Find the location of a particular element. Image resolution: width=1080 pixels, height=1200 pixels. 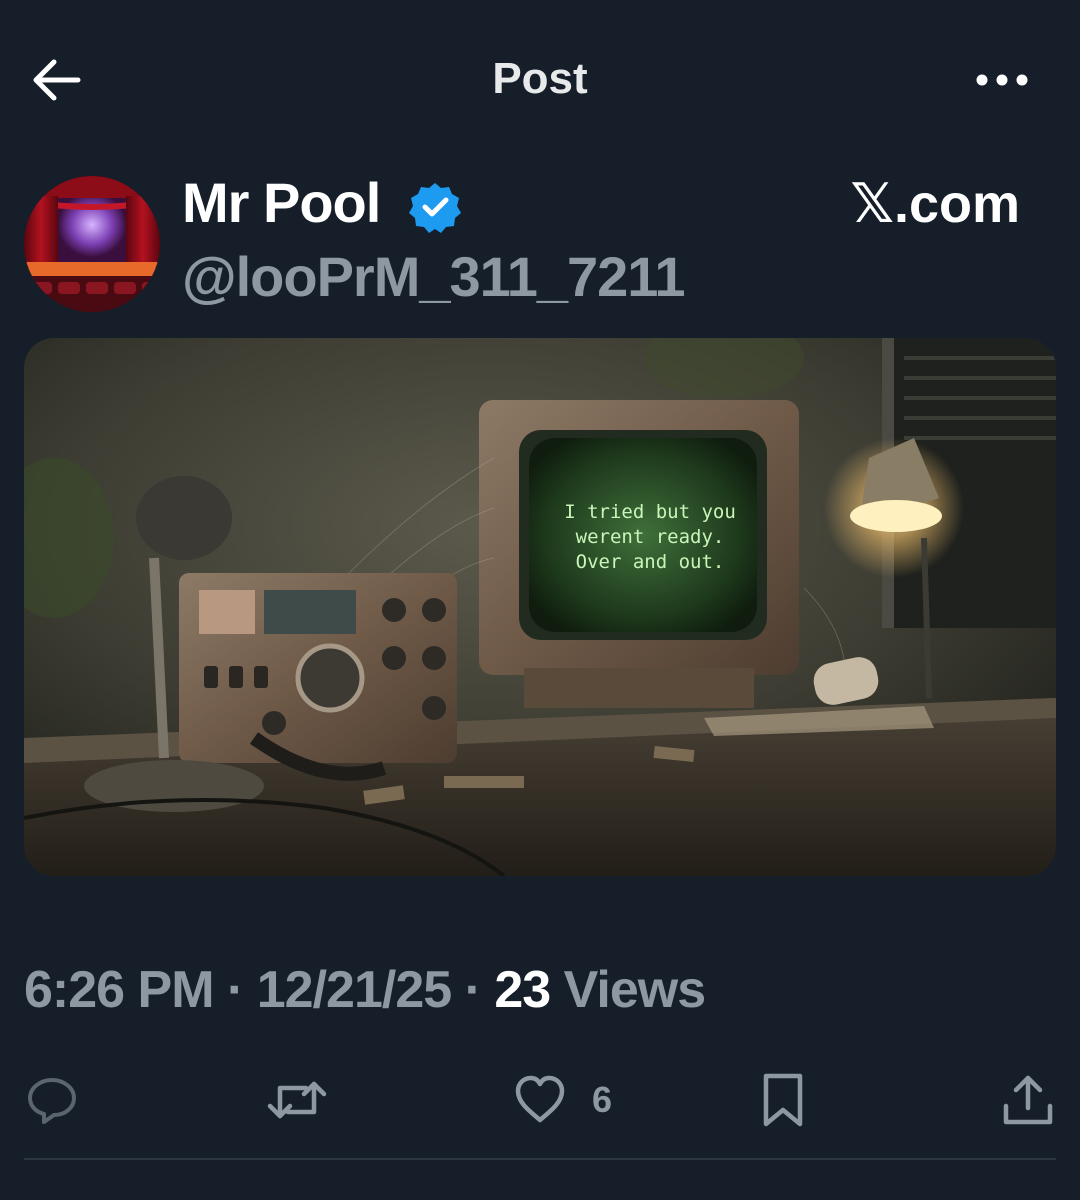

repost-icon is located at coordinates (297, 1100).